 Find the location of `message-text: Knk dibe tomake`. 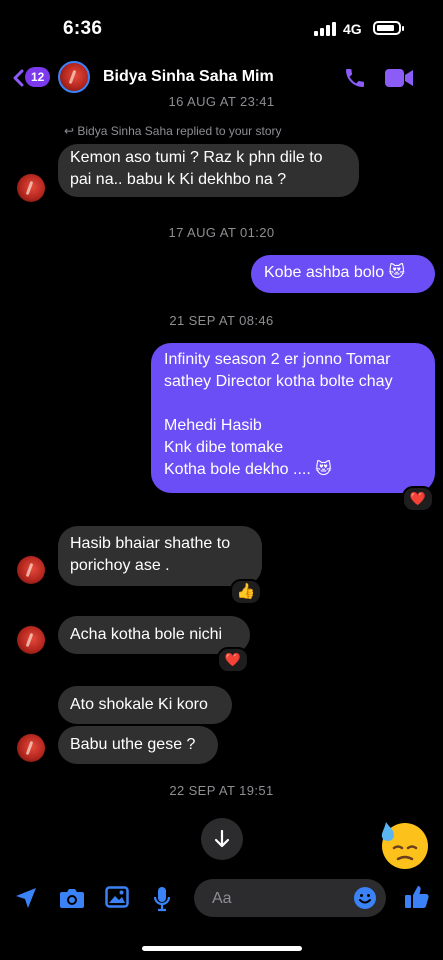

message-text: Knk dibe tomake is located at coordinates (224, 447).